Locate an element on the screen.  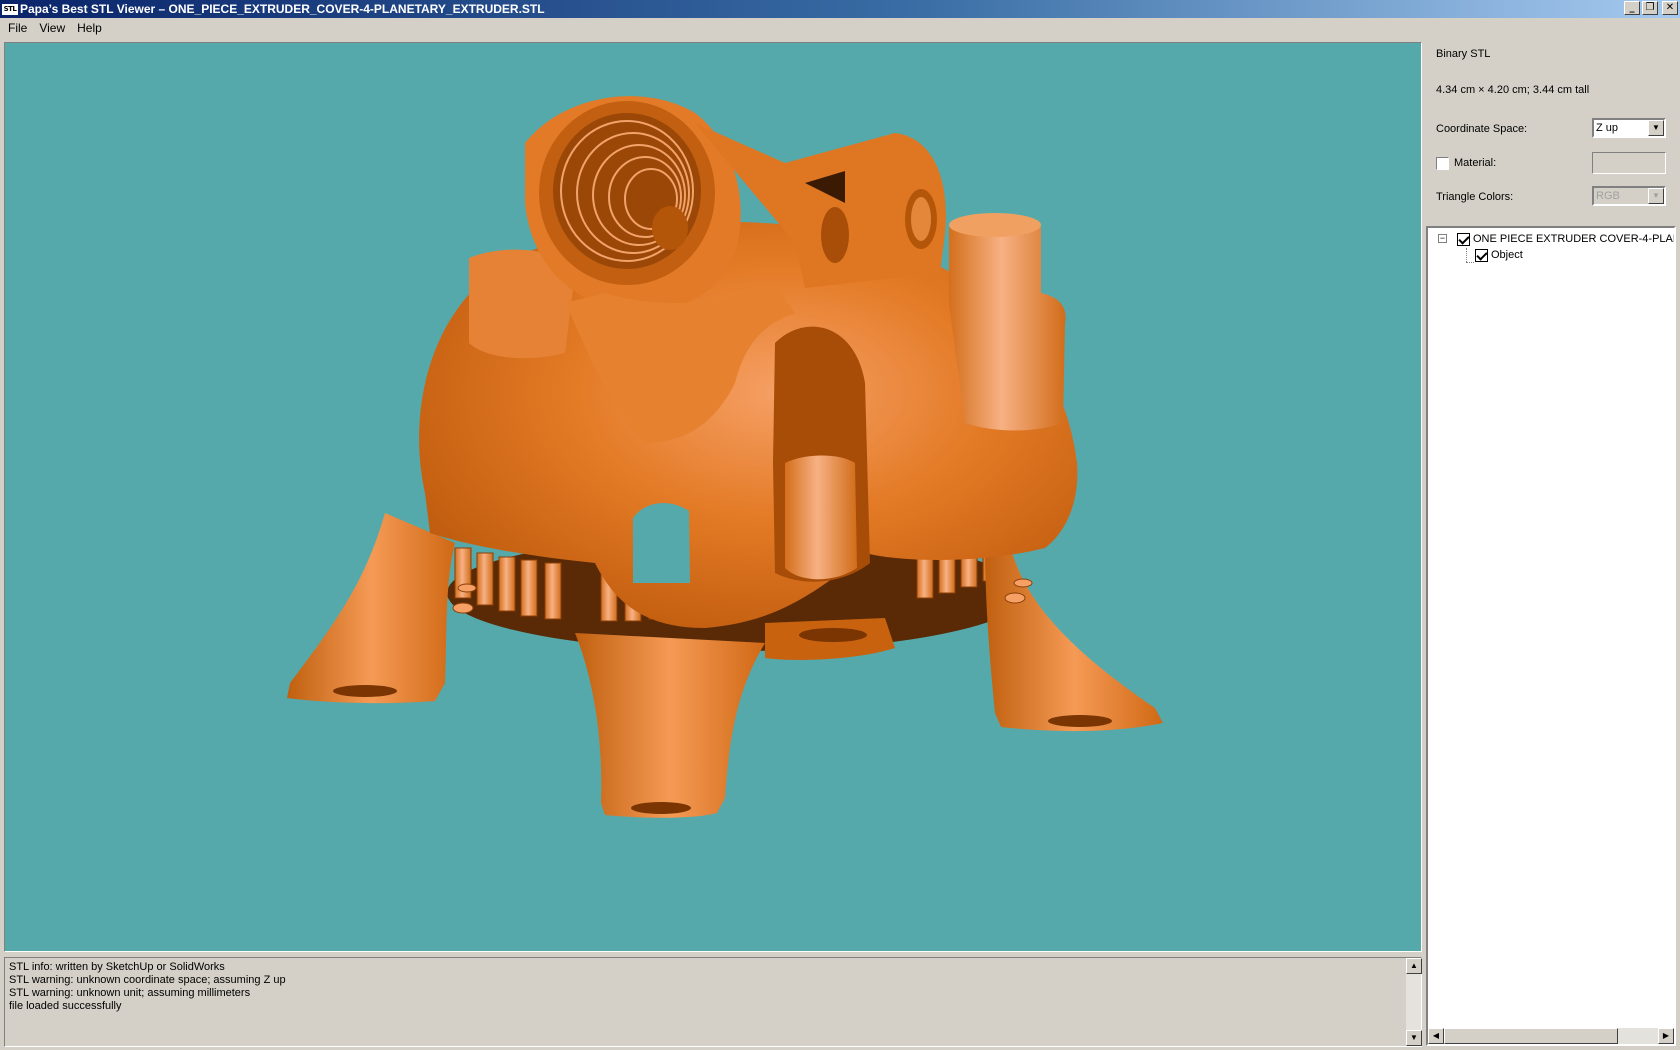
close-button: ✕ is located at coordinates (1670, 8).